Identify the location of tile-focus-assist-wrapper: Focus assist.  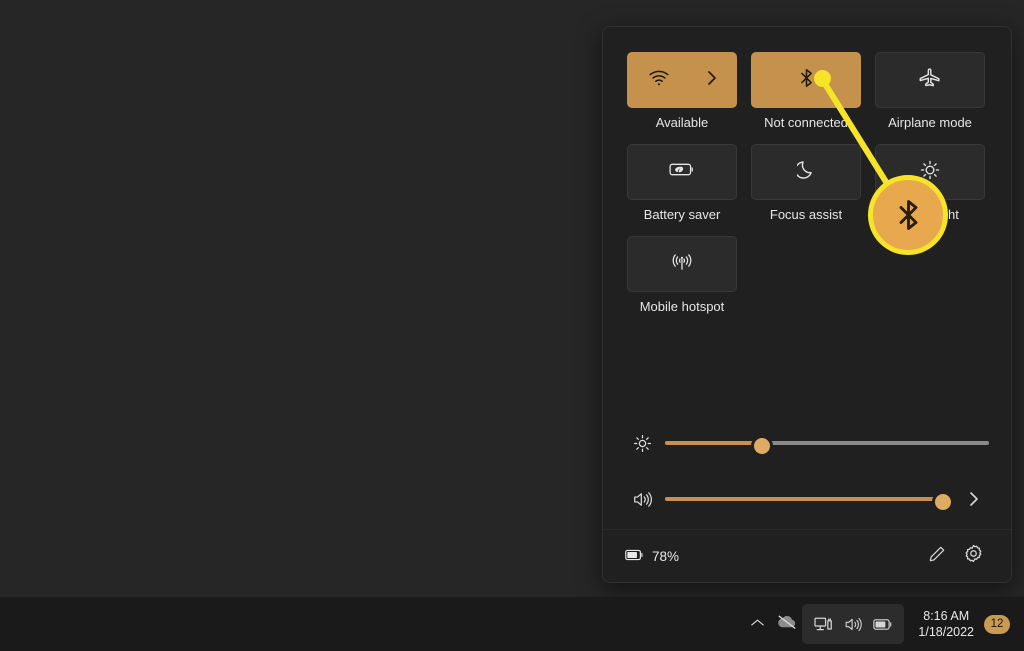
(806, 183).